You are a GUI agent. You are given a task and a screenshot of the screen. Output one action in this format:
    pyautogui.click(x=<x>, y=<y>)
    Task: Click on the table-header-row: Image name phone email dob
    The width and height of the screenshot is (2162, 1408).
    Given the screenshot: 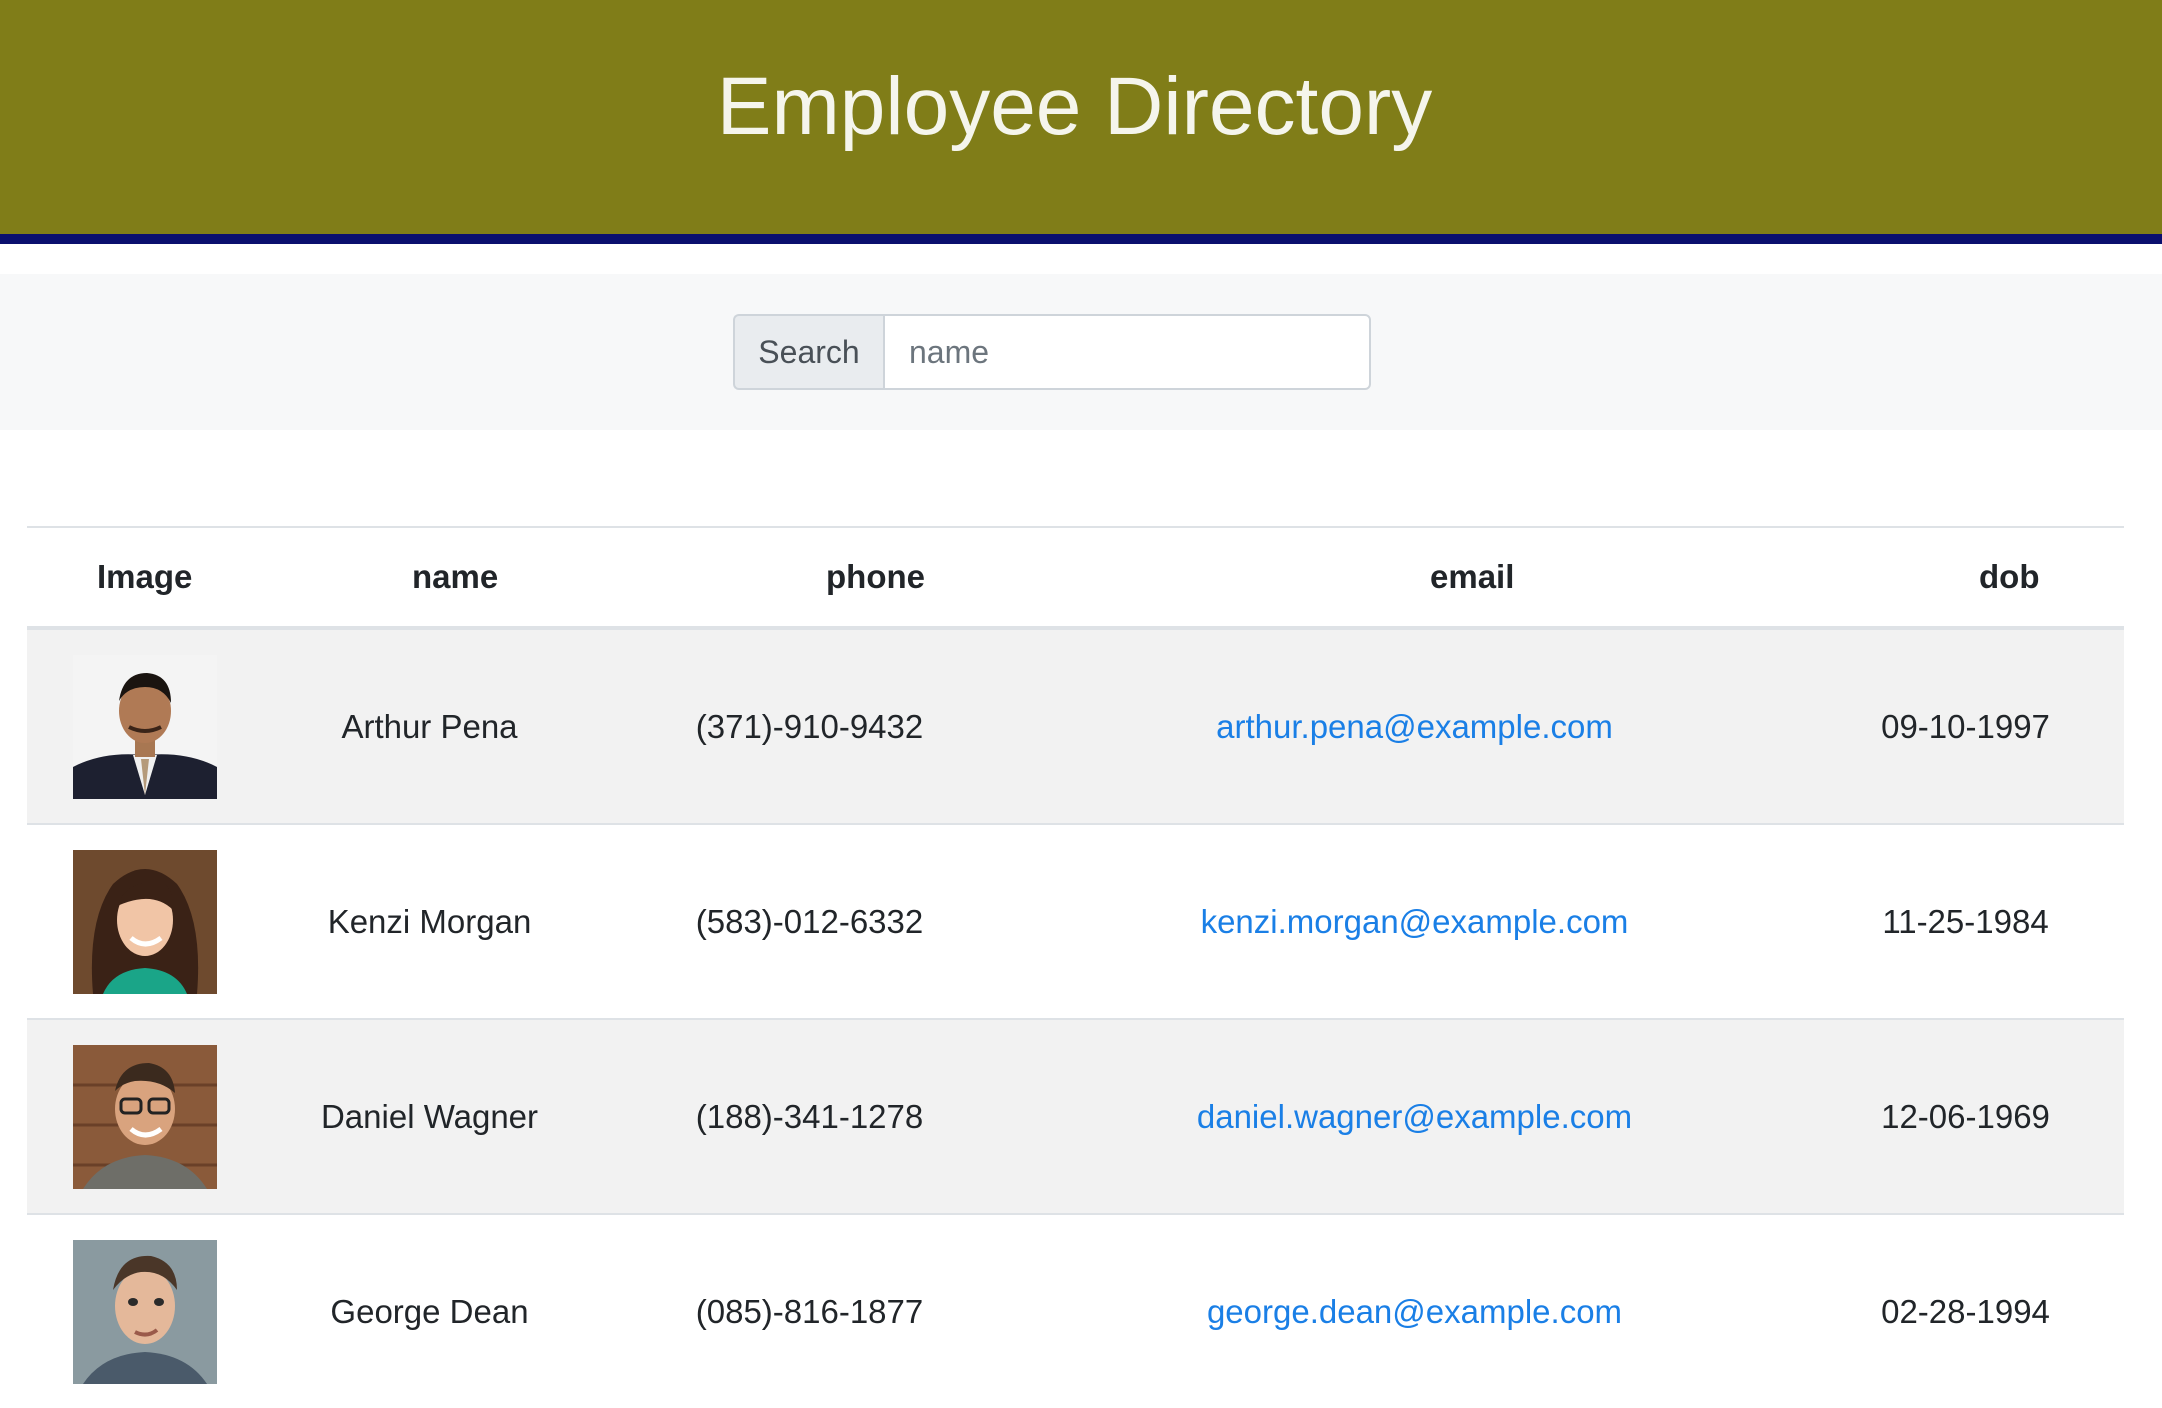 What is the action you would take?
    pyautogui.click(x=1075, y=578)
    